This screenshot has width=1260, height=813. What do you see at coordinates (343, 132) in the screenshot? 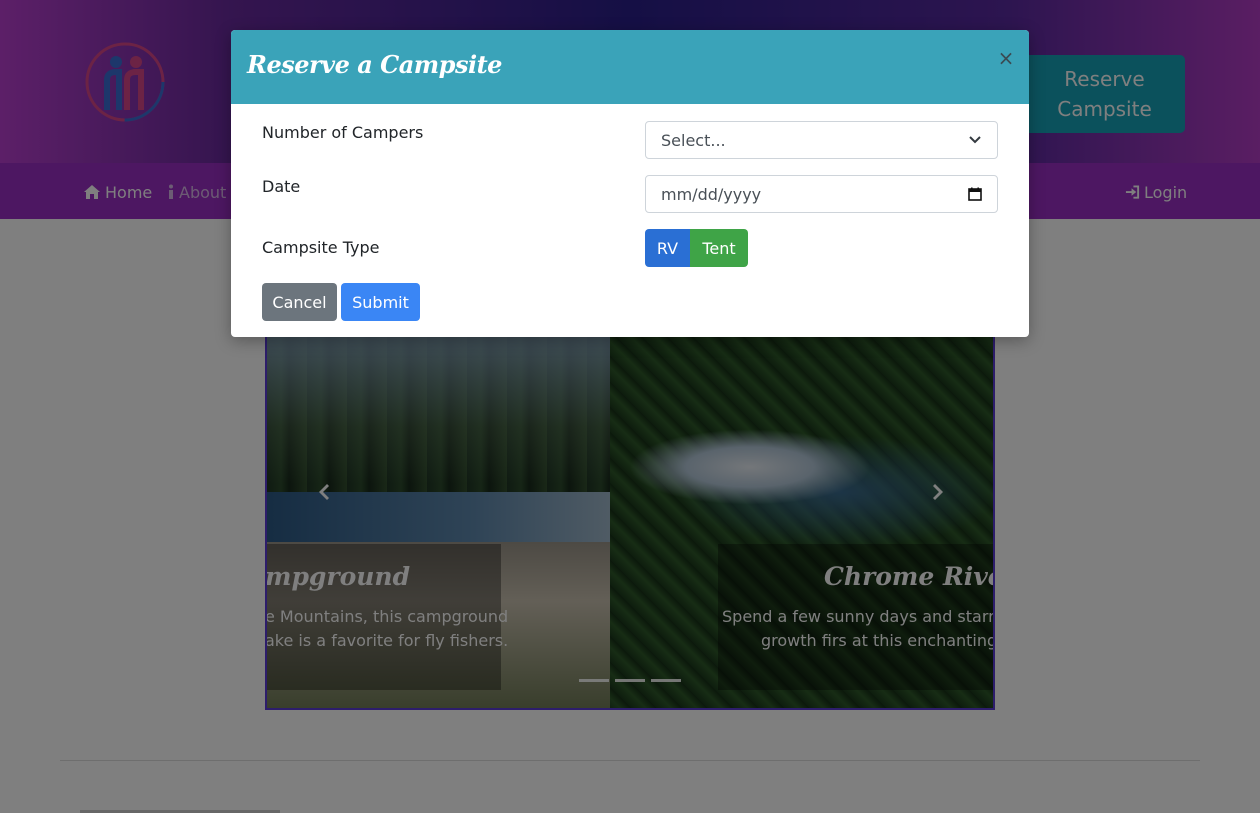
I see `campers-label: Number of Campers` at bounding box center [343, 132].